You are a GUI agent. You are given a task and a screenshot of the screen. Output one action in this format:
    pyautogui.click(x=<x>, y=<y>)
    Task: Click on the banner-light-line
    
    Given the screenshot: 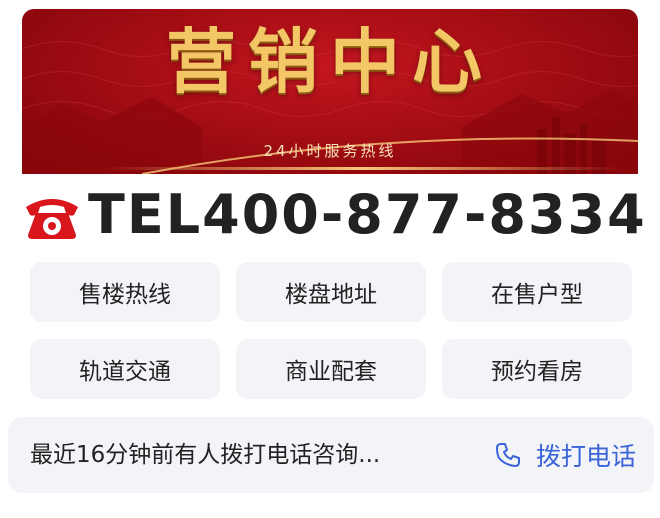 What is the action you would take?
    pyautogui.click(x=362, y=168)
    